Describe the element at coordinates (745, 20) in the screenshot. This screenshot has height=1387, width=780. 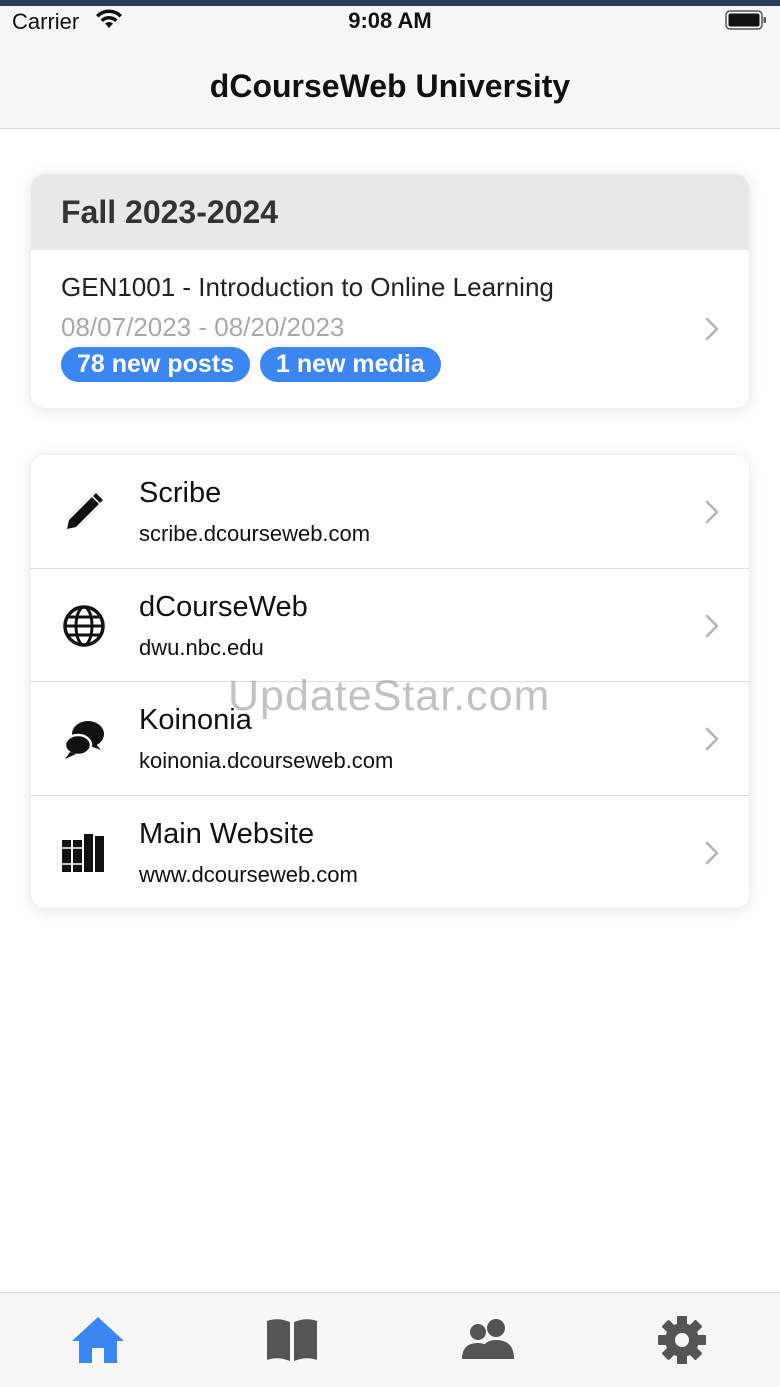
I see `battery-icon` at that location.